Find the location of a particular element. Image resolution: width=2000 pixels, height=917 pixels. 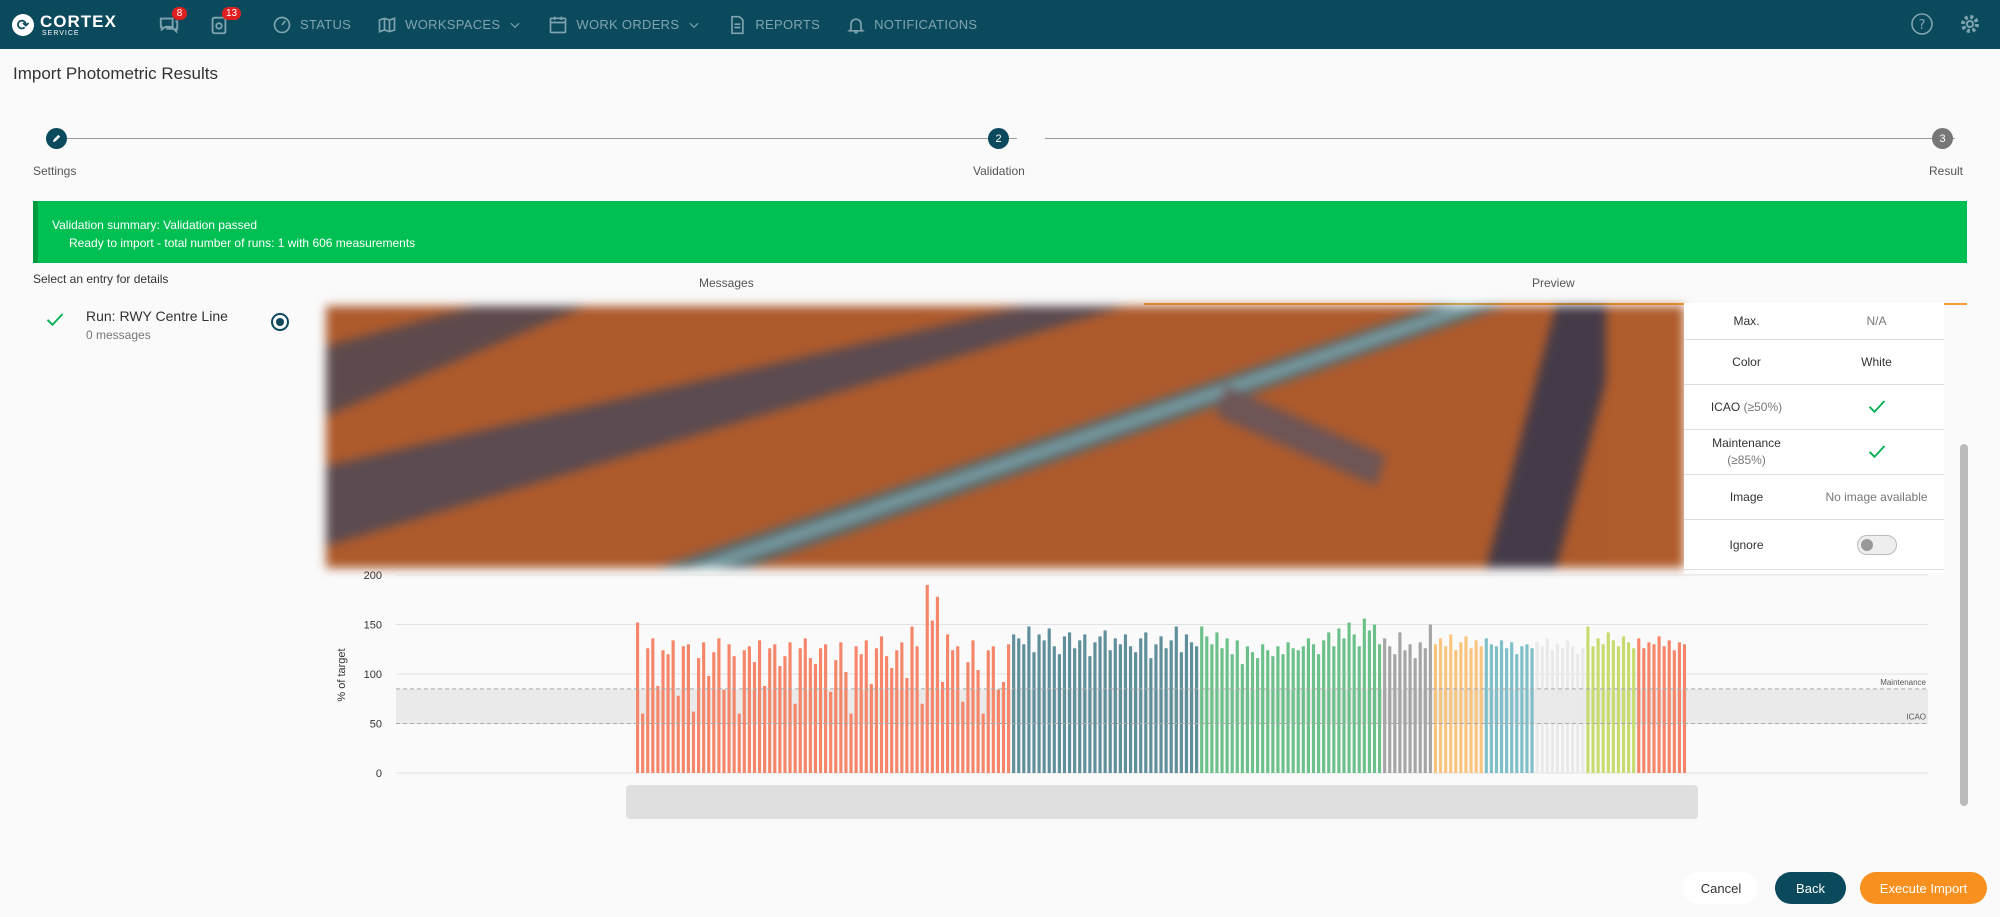

step-settings-marker is located at coordinates (56, 138).